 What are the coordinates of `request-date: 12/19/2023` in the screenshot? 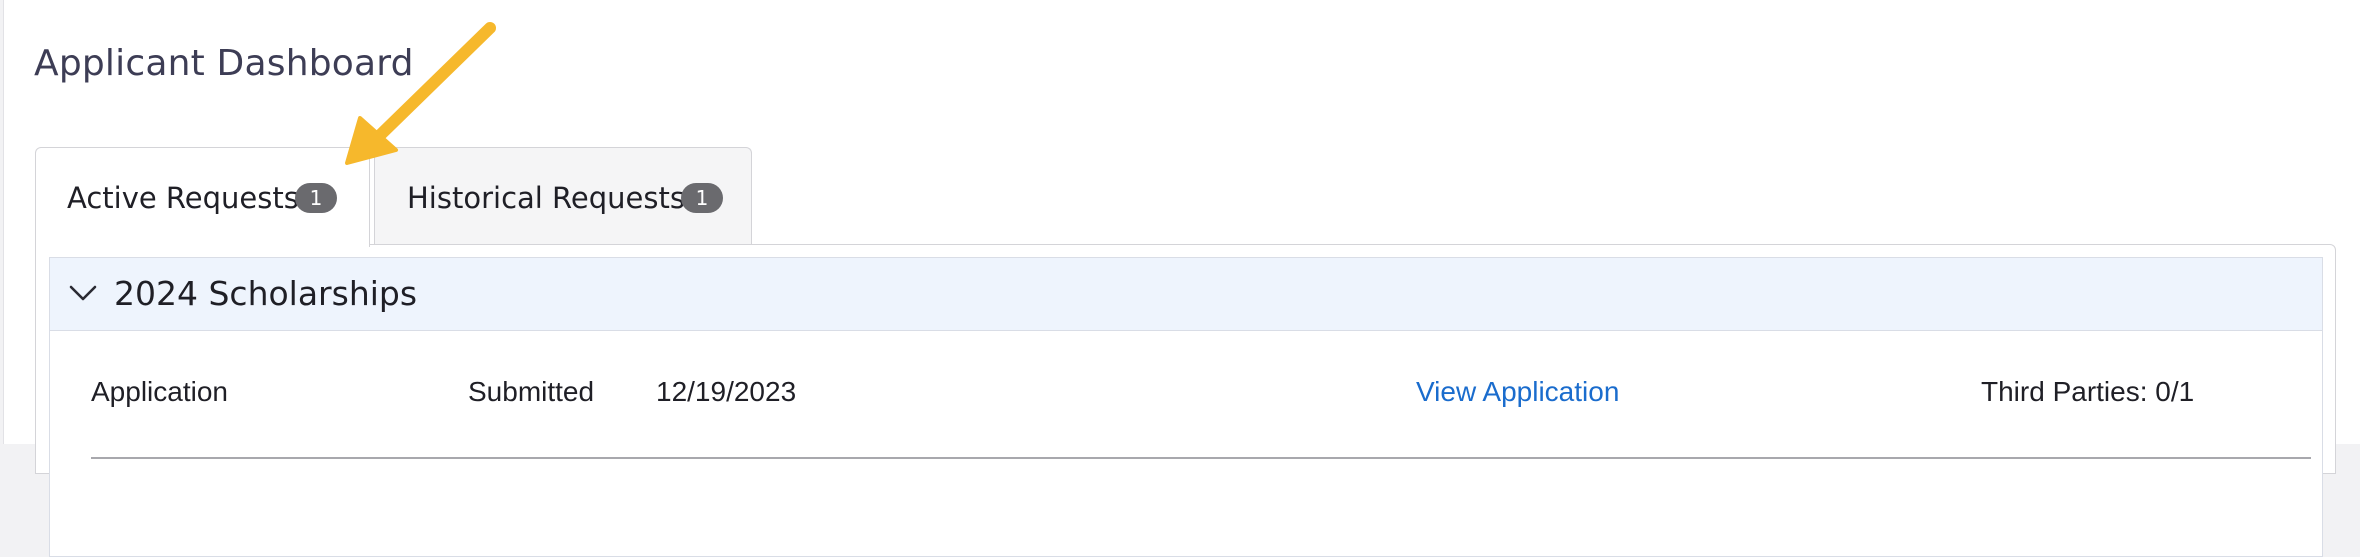 It's located at (726, 391).